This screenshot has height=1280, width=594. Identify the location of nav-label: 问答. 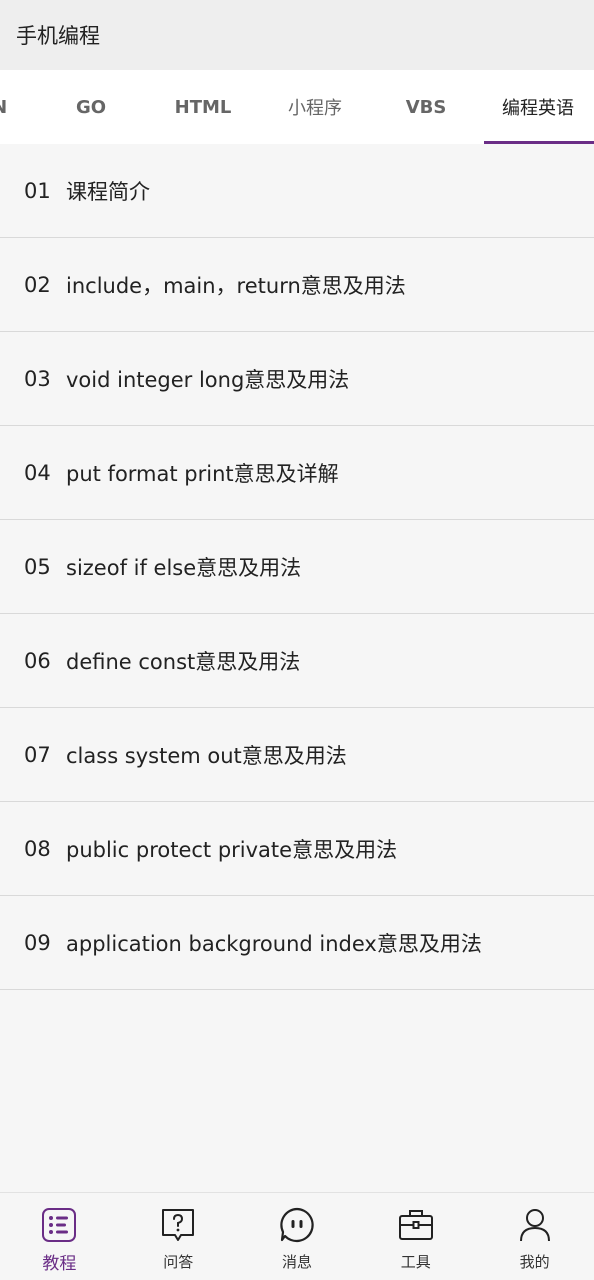
(178, 1262).